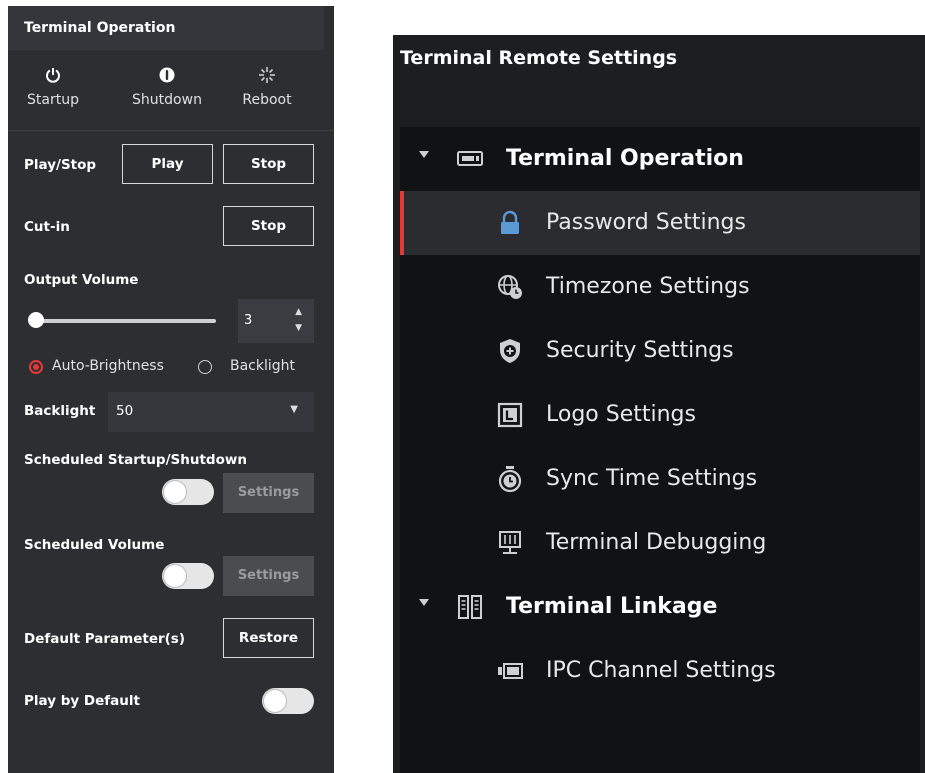  What do you see at coordinates (510, 415) in the screenshot?
I see `logo-icon` at bounding box center [510, 415].